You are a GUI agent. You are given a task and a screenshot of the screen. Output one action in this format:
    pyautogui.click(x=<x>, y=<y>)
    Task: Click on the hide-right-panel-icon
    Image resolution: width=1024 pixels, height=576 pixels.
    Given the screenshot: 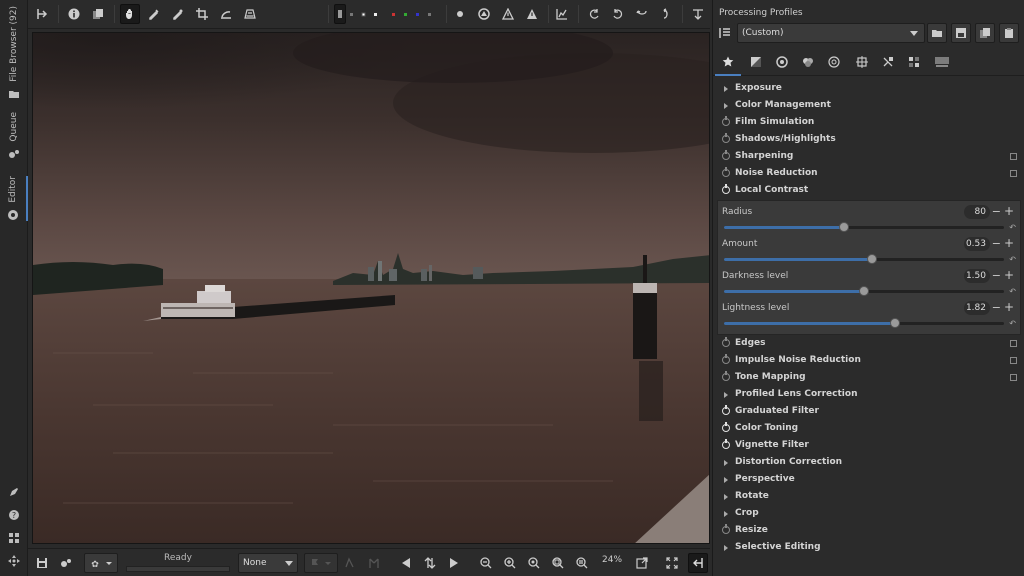 What is the action you would take?
    pyautogui.click(x=698, y=563)
    